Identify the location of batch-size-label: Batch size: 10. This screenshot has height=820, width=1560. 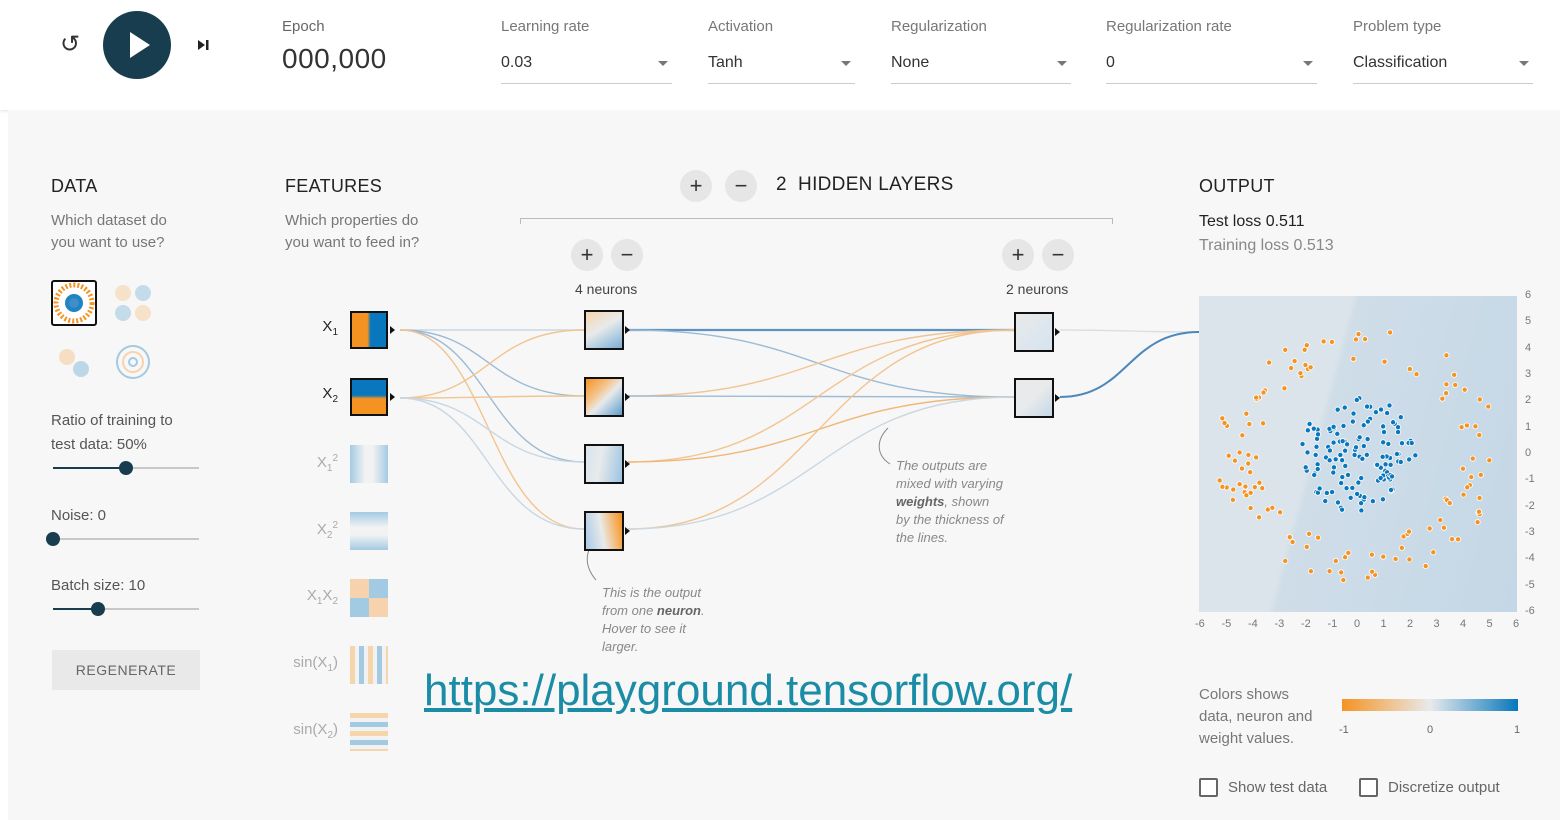
(98, 585).